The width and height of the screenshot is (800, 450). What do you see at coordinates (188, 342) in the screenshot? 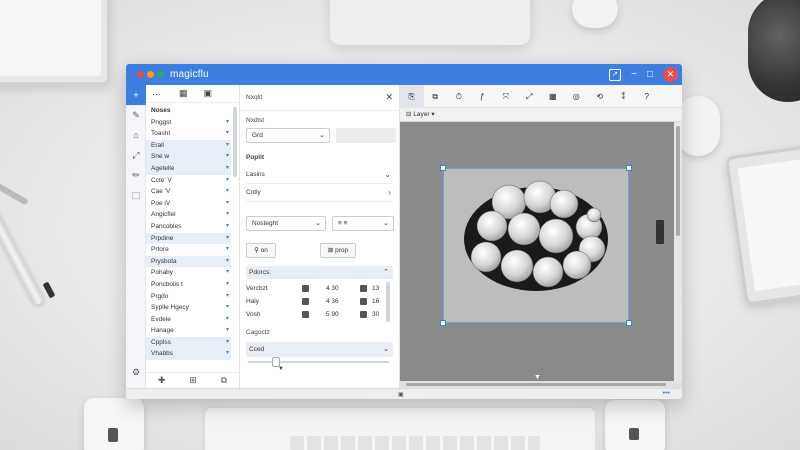
I see `list-item: Cpplss ▾` at bounding box center [188, 342].